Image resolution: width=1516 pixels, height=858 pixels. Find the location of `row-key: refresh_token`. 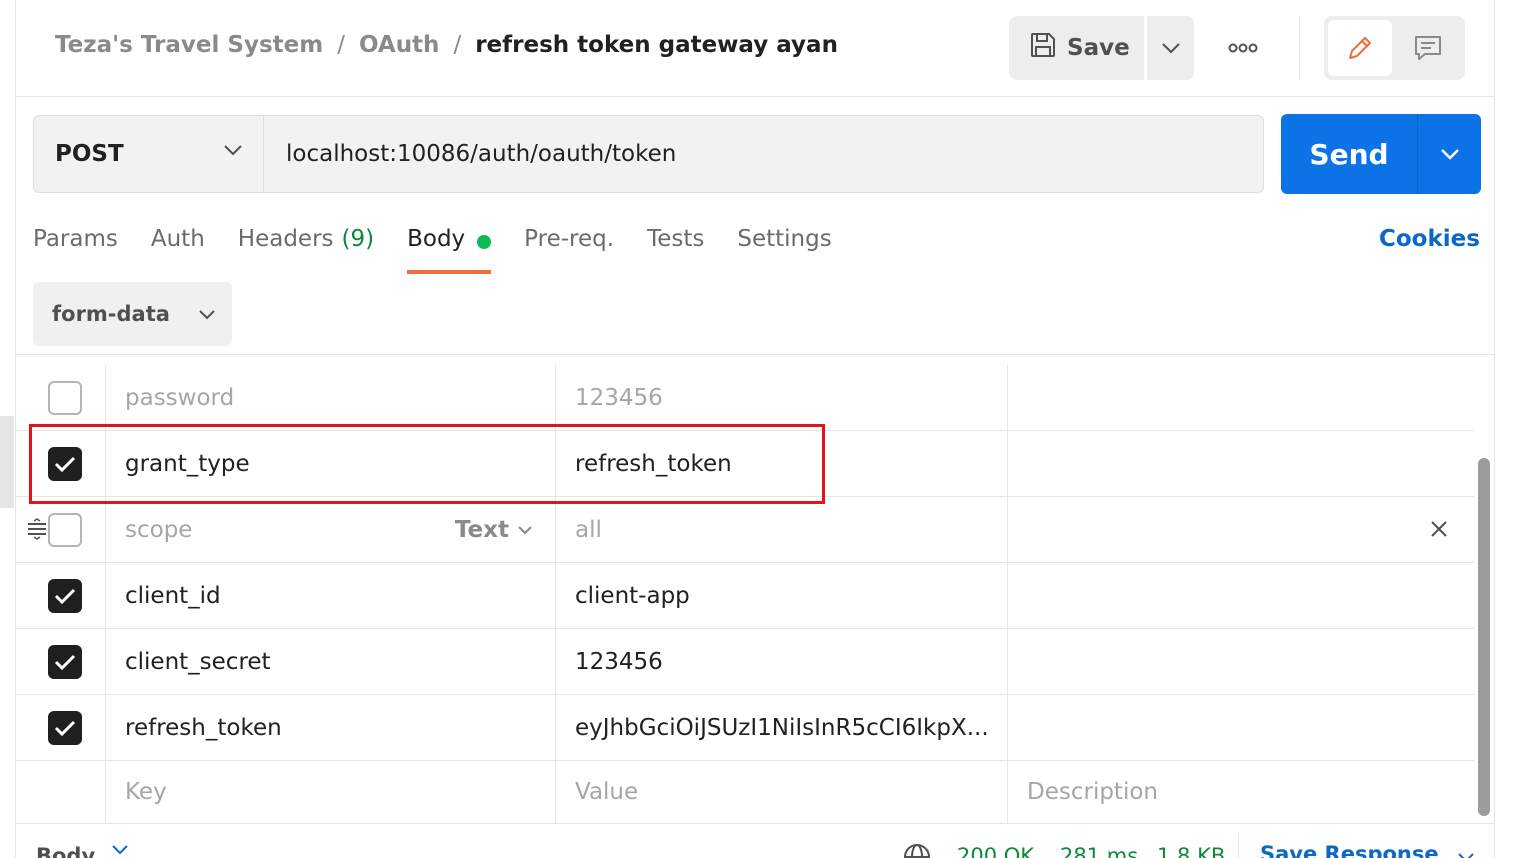

row-key: refresh_token is located at coordinates (331, 727).